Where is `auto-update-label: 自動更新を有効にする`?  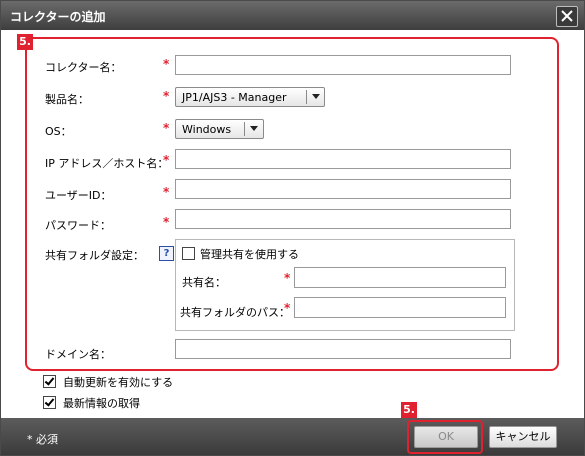 auto-update-label: 自動更新を有効にする is located at coordinates (118, 382).